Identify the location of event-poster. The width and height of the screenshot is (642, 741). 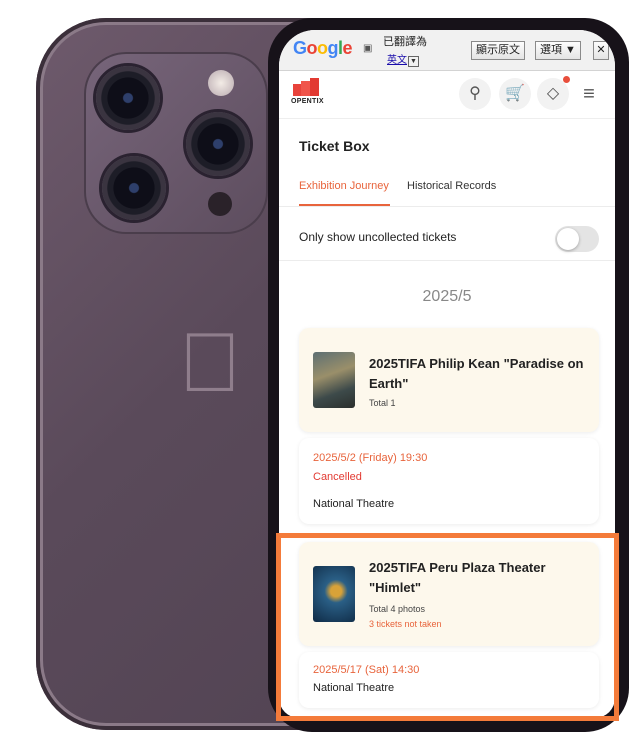
(334, 380).